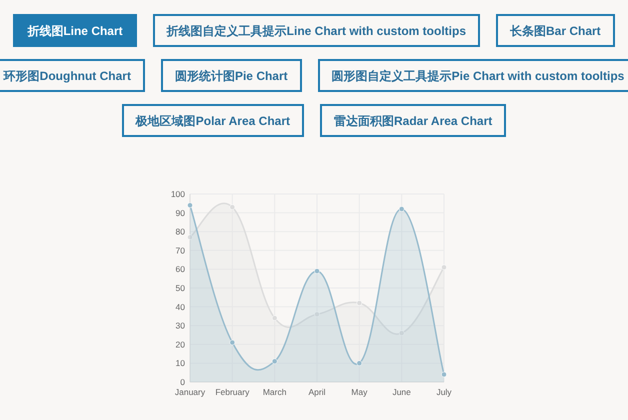  What do you see at coordinates (213, 120) in the screenshot?
I see `chart-type-button: 极地区域图Polar Area Chart` at bounding box center [213, 120].